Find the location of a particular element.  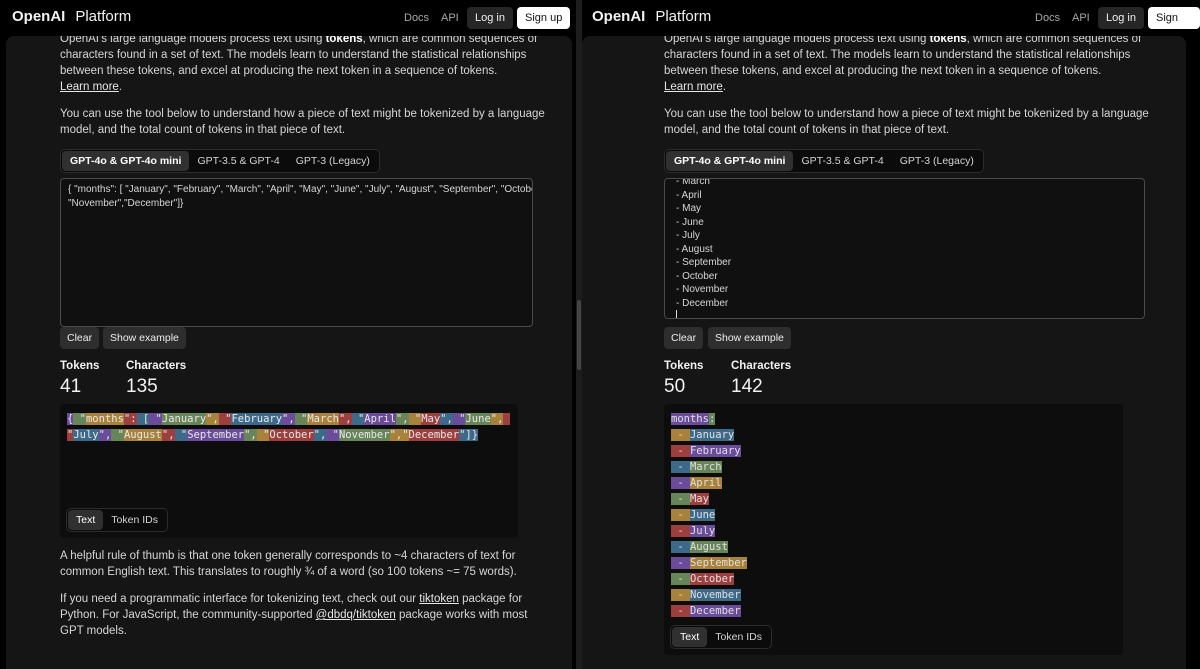

input-line: - March is located at coordinates (693, 182).